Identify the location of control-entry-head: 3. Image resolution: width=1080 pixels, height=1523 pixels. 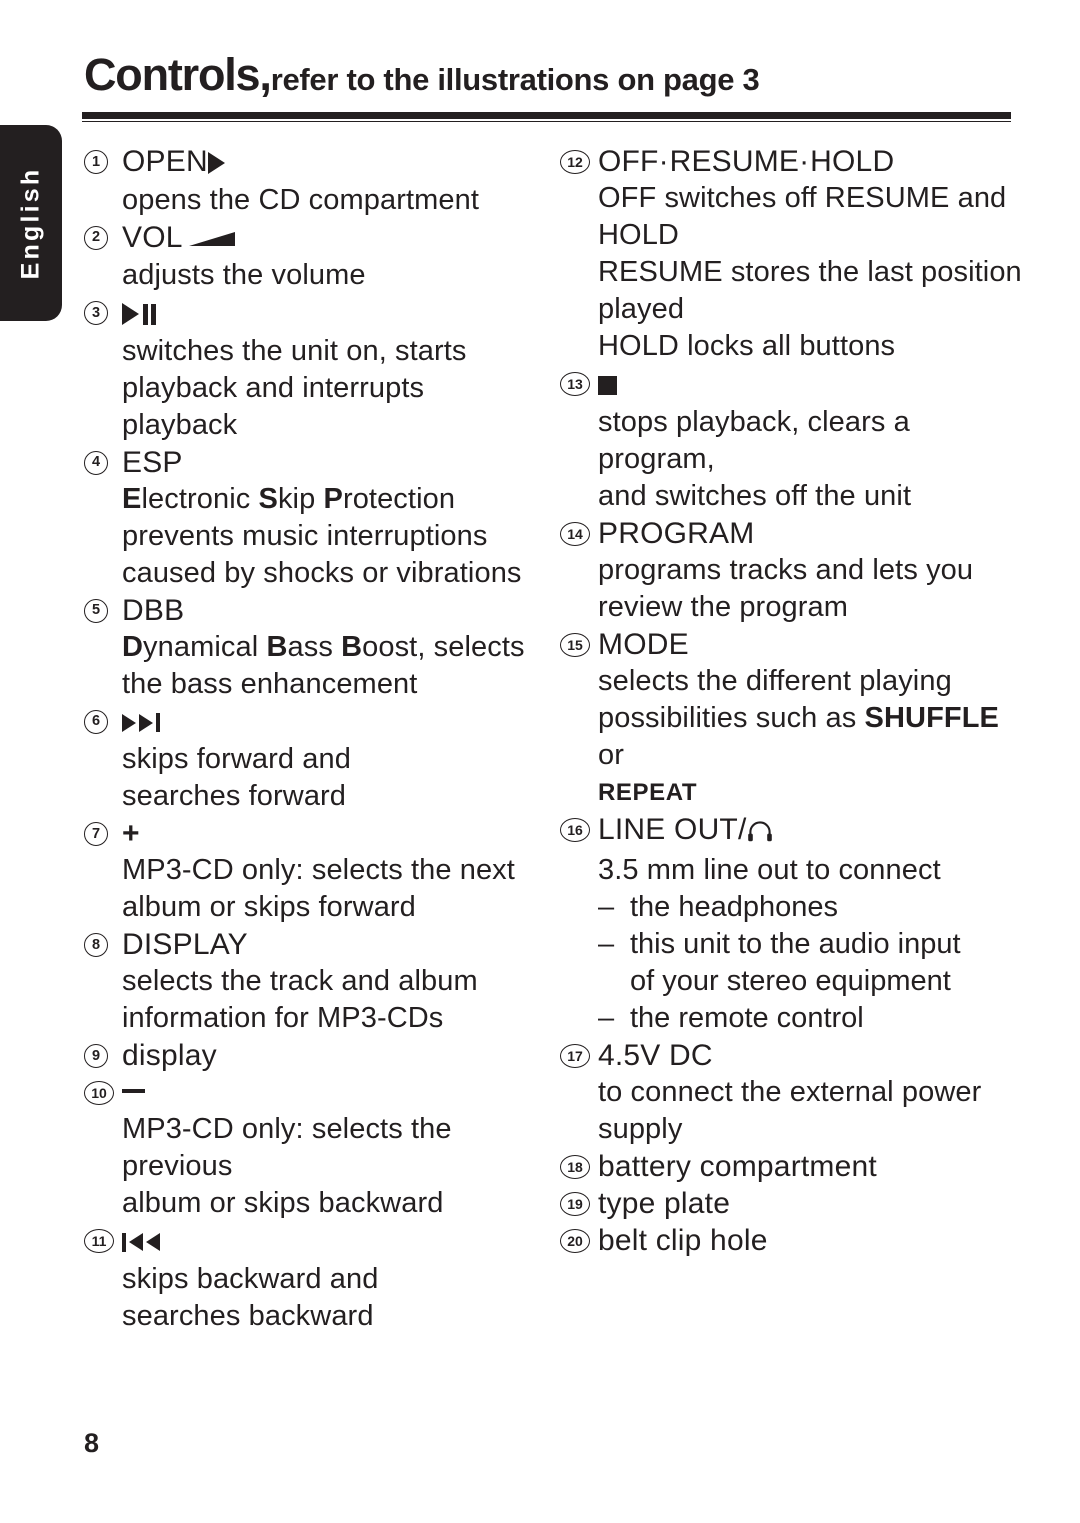
(314, 313).